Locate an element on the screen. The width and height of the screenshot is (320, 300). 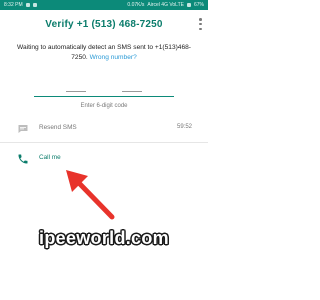
call-me-label: Call me is located at coordinates (50, 157).